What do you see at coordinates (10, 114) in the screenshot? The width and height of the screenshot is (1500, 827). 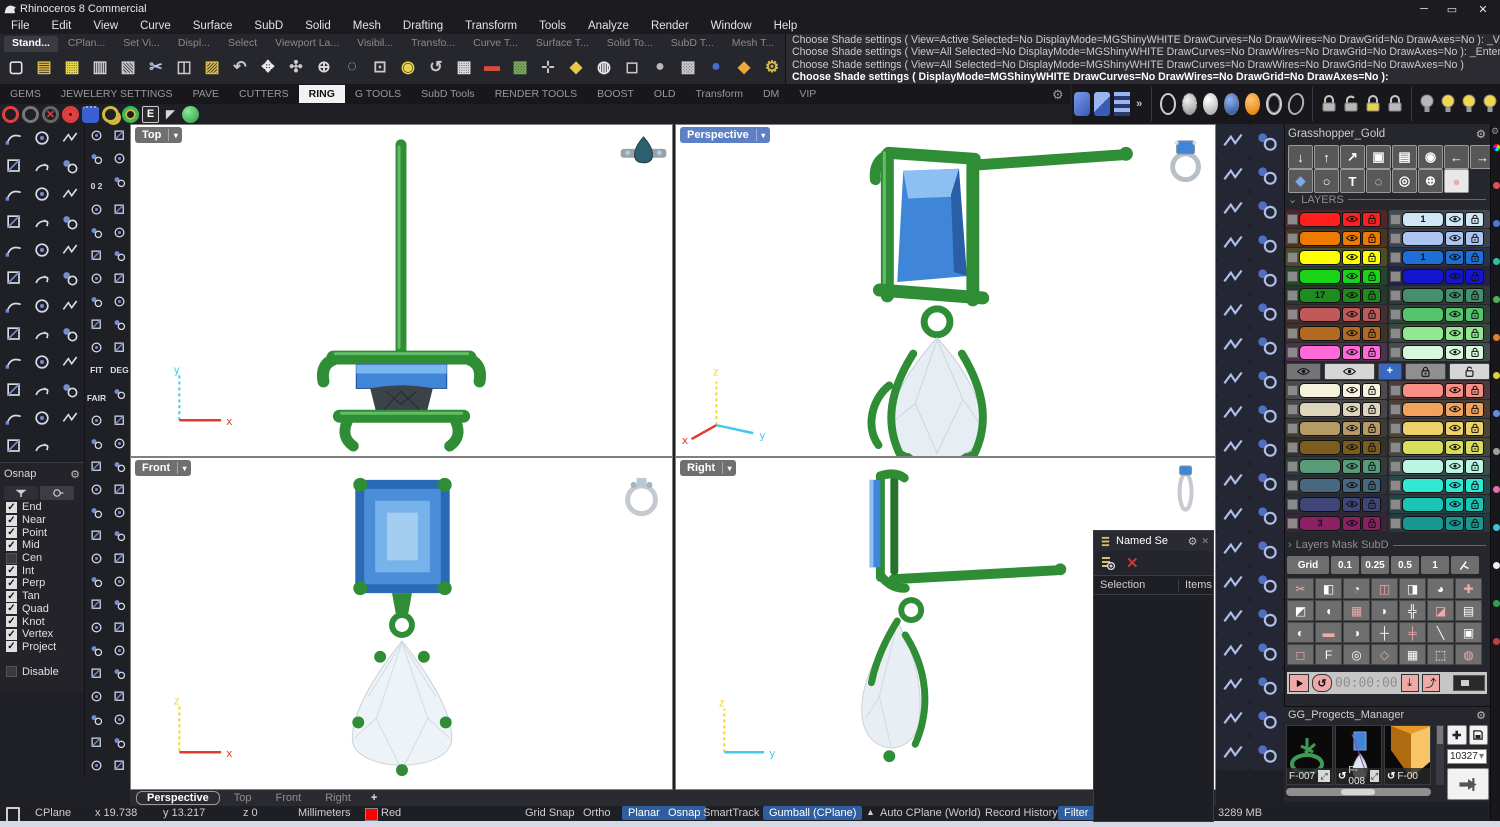 I see `ring-red-icon` at bounding box center [10, 114].